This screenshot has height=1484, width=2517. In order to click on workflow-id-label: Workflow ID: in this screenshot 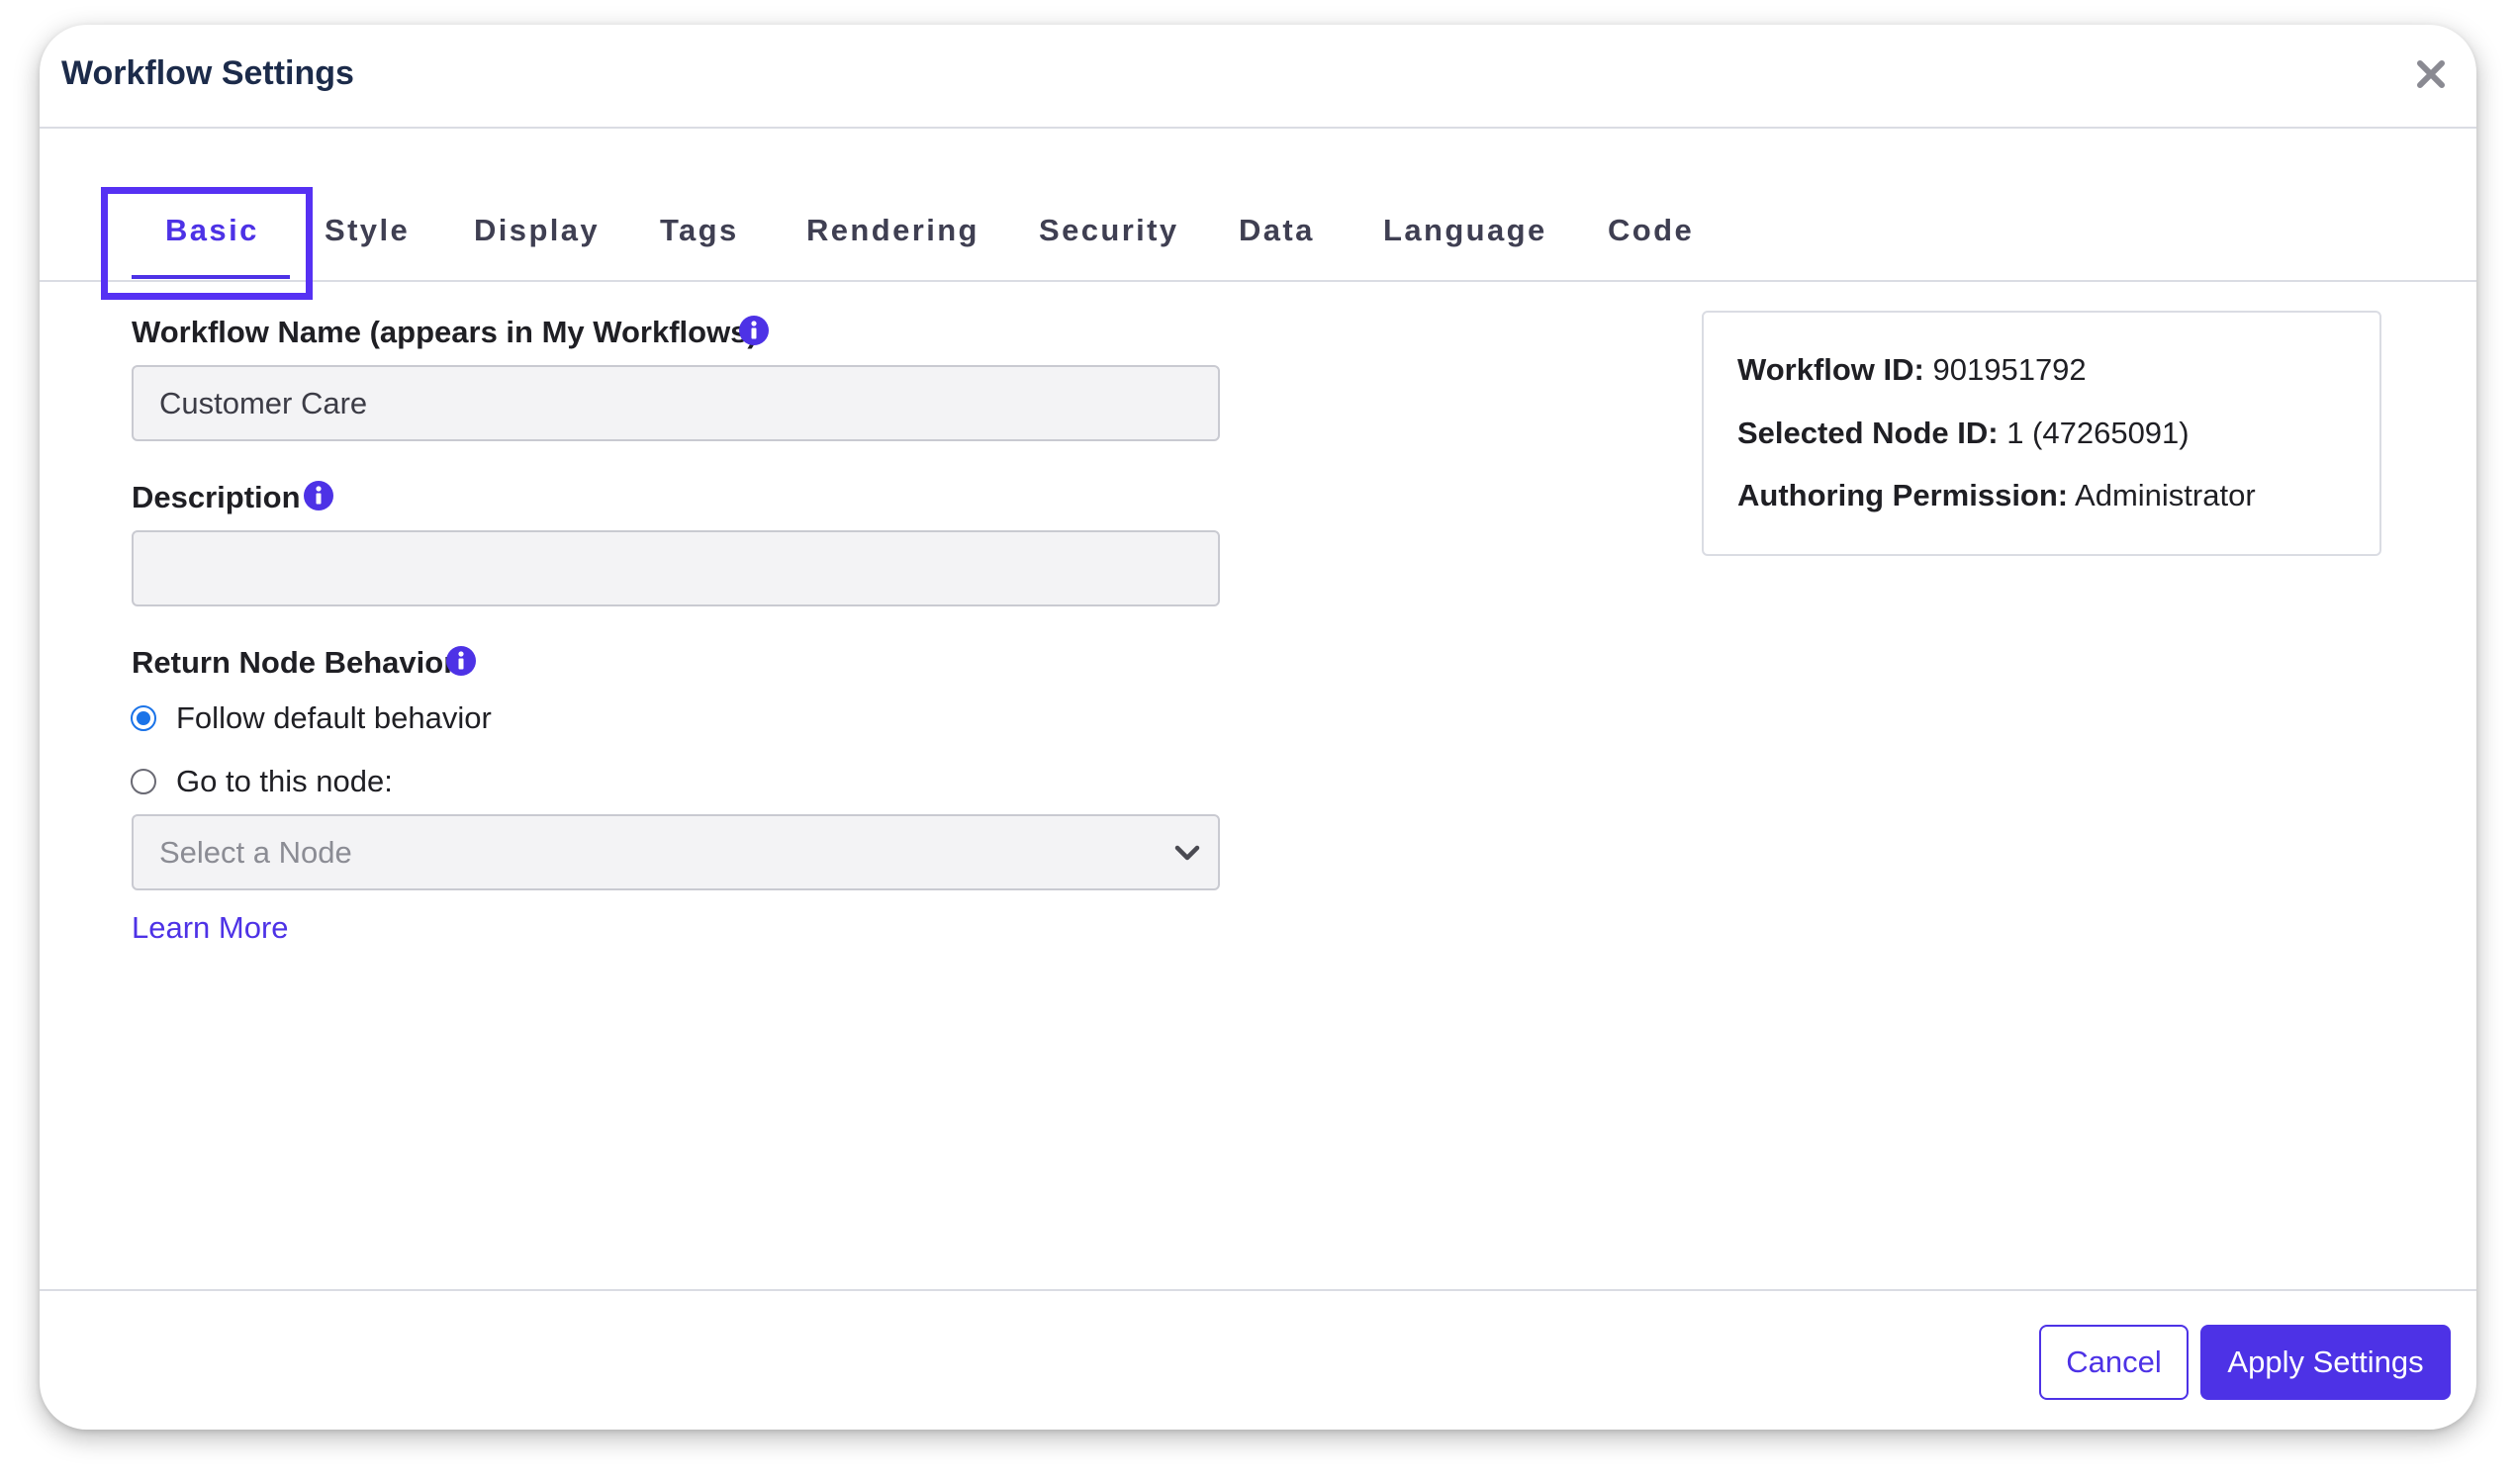, I will do `click(1831, 369)`.